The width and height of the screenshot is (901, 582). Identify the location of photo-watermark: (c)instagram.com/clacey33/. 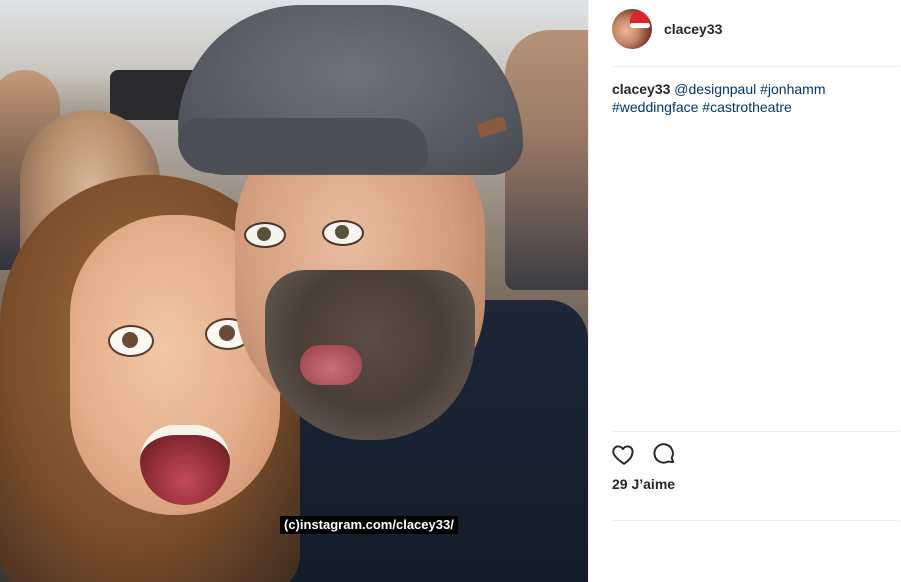
(369, 525).